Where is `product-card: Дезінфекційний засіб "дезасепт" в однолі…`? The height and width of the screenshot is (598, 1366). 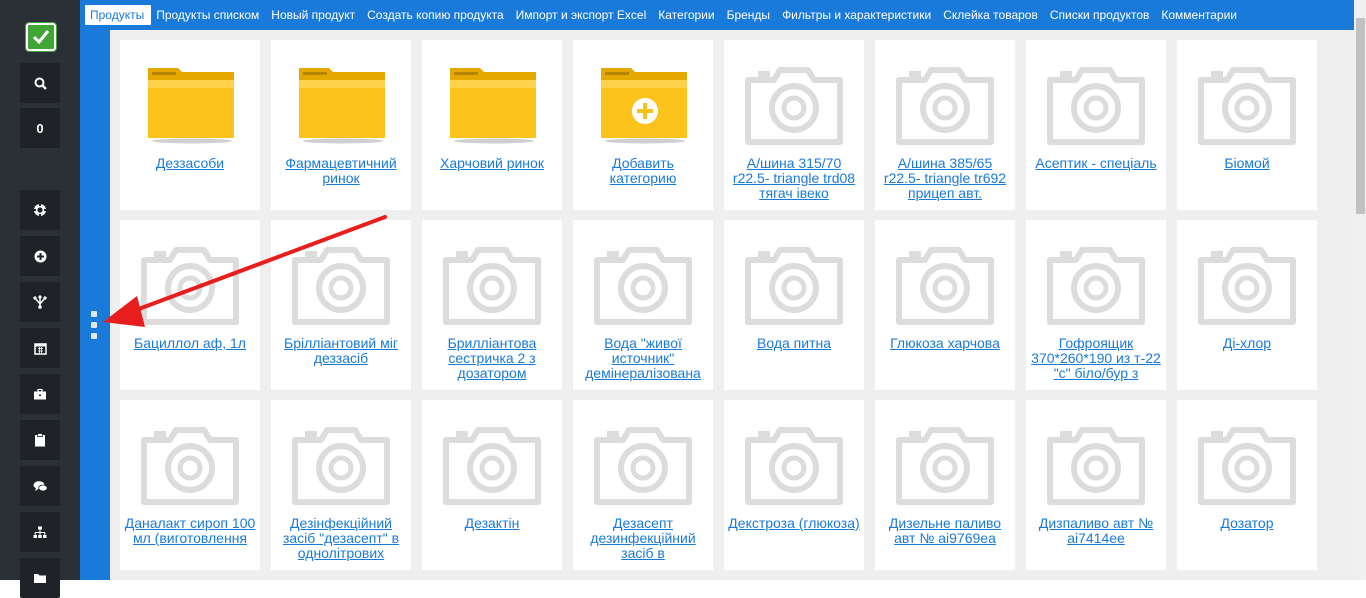 product-card: Дезінфекційний засіб "дезасепт" в однолі… is located at coordinates (341, 485).